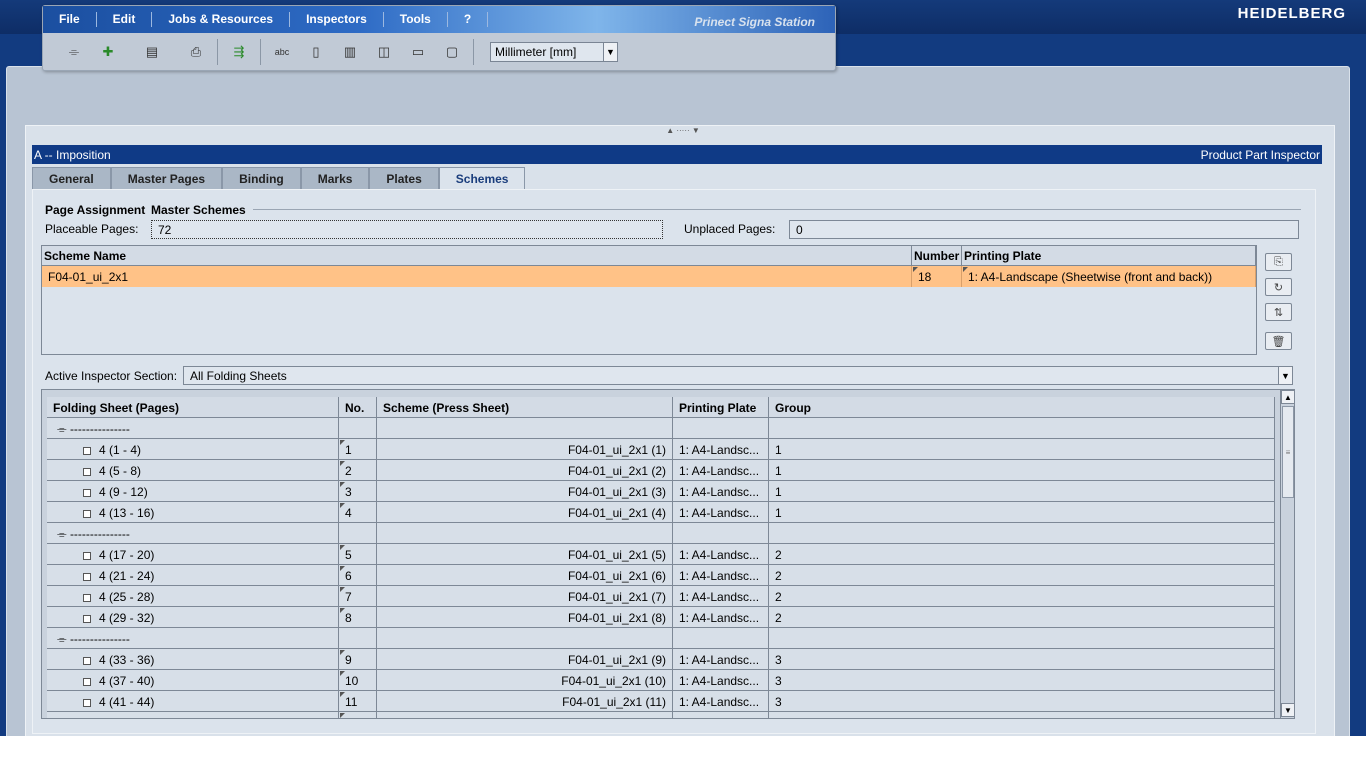 The width and height of the screenshot is (1366, 768). I want to click on save-icon: ▤, so click(152, 52).